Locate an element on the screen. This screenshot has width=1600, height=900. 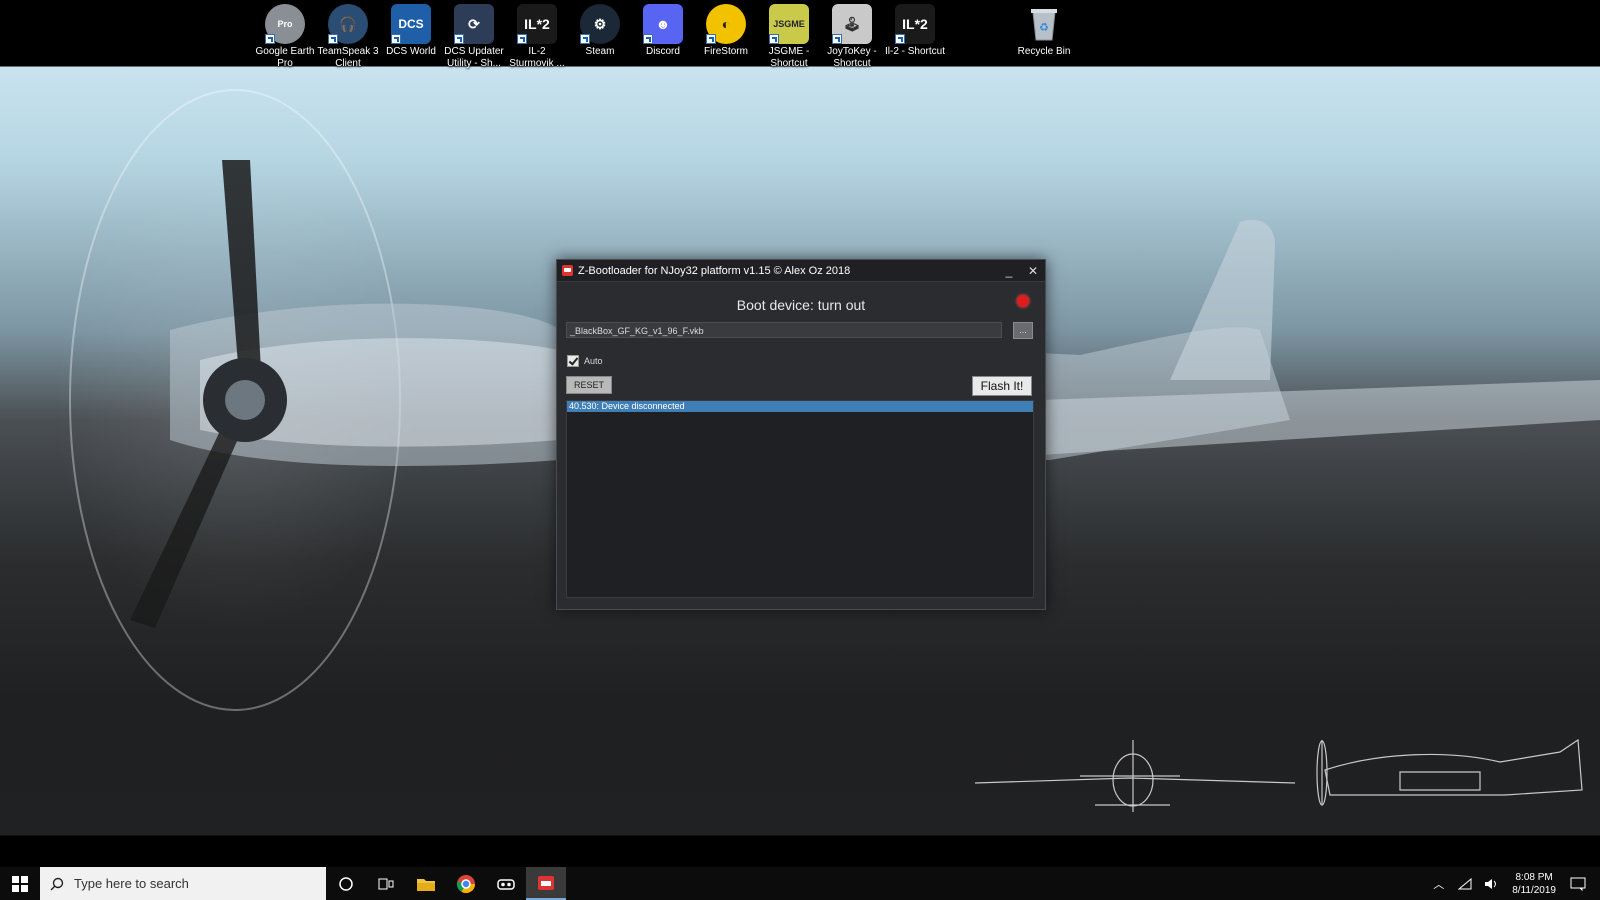
cortana-icon is located at coordinates (346, 883).